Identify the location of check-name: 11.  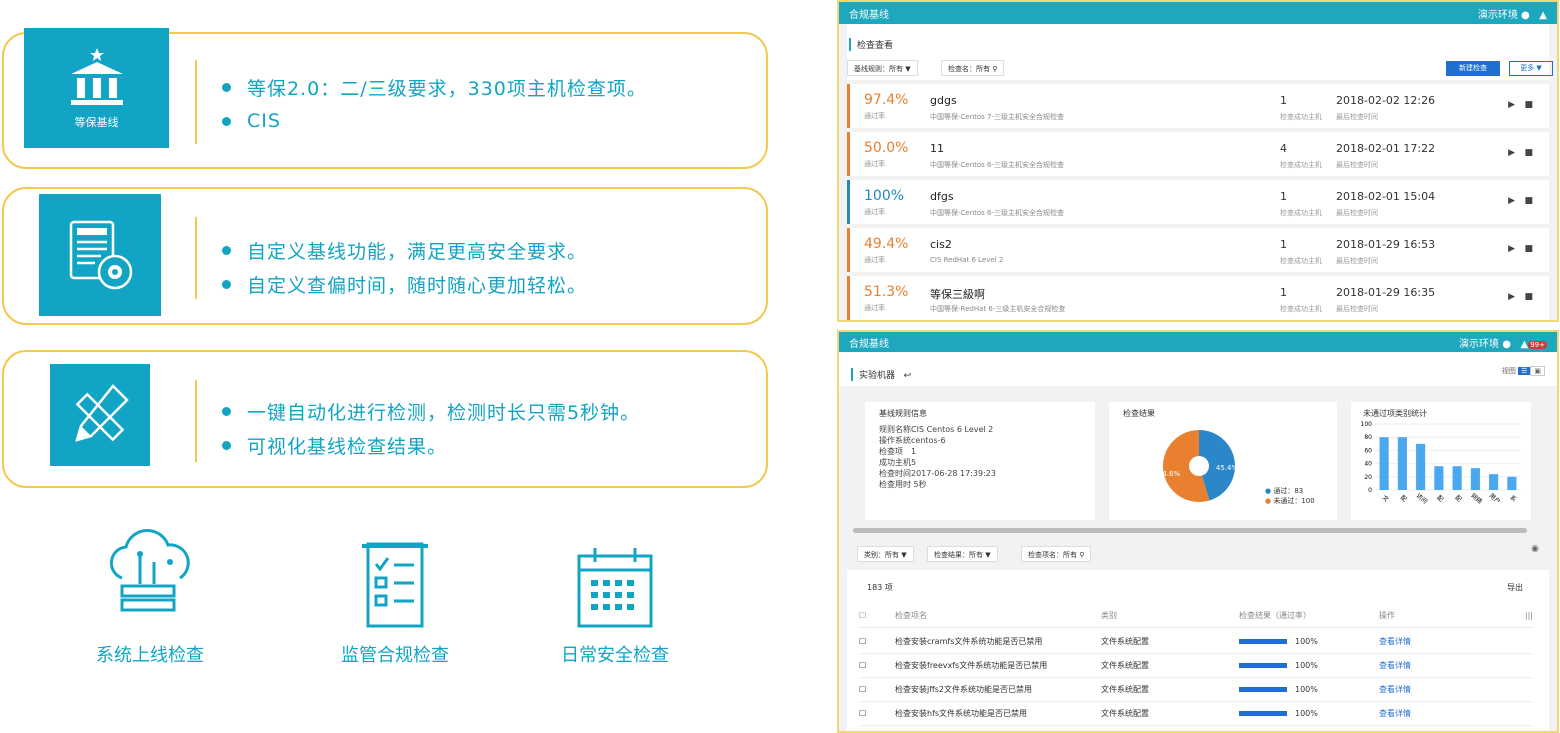
(937, 148).